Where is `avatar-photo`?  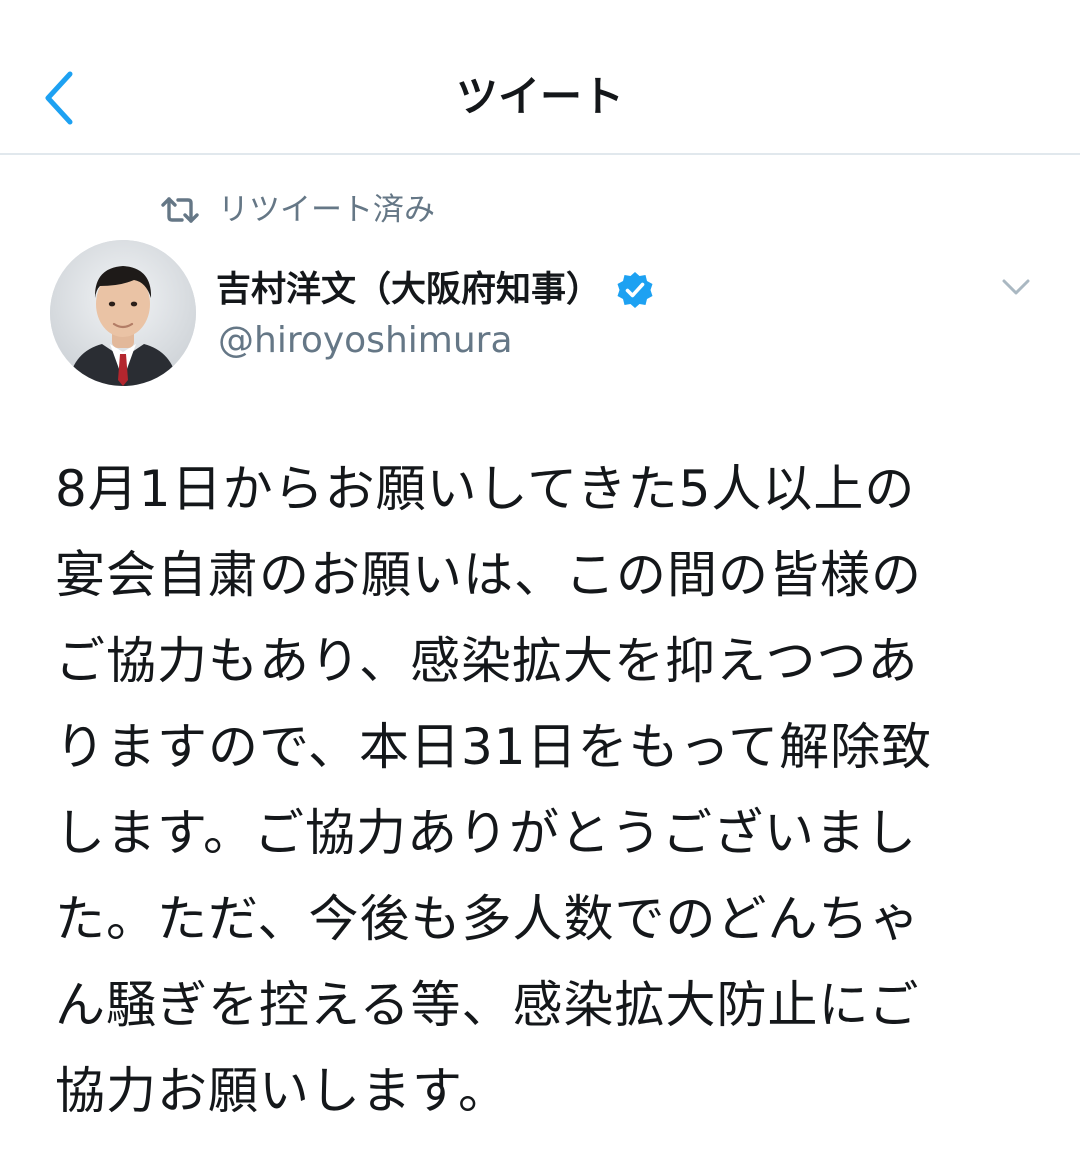 avatar-photo is located at coordinates (123, 313).